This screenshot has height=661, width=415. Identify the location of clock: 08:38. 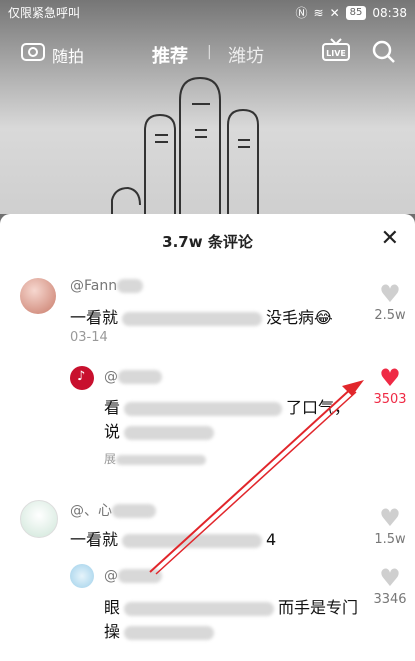
(389, 12).